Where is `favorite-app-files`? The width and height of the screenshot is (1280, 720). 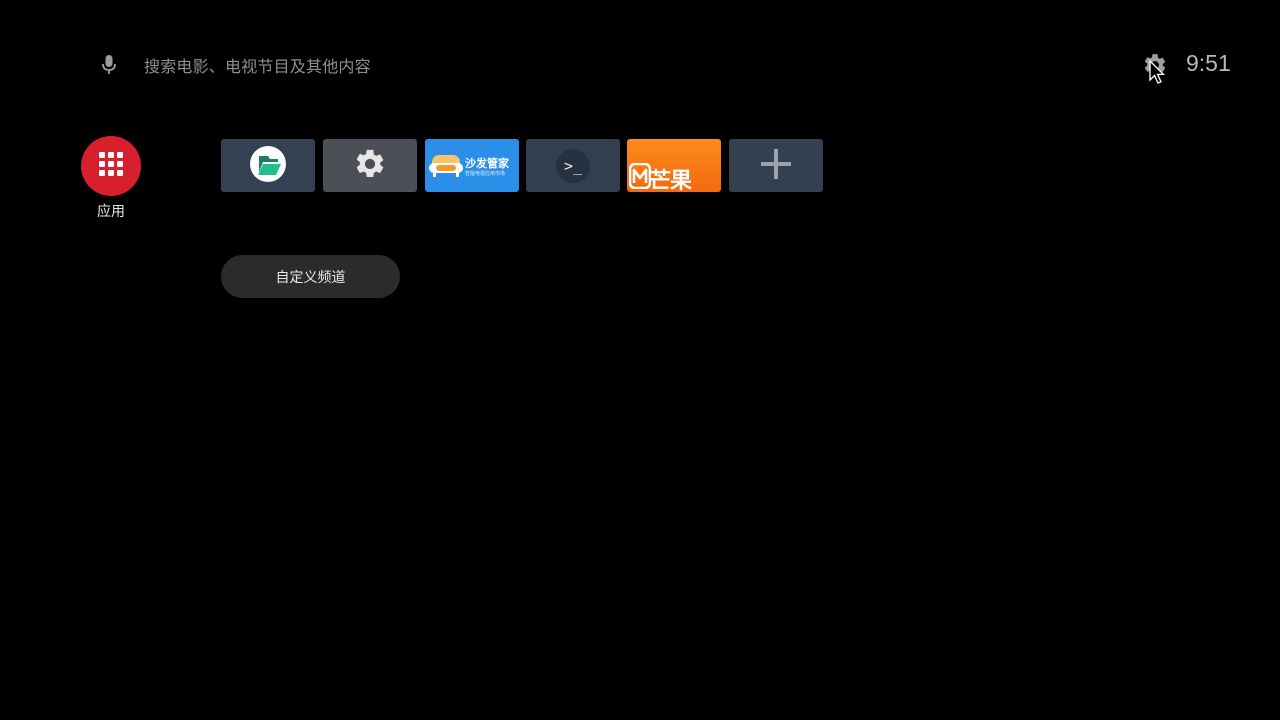
favorite-app-files is located at coordinates (268, 165).